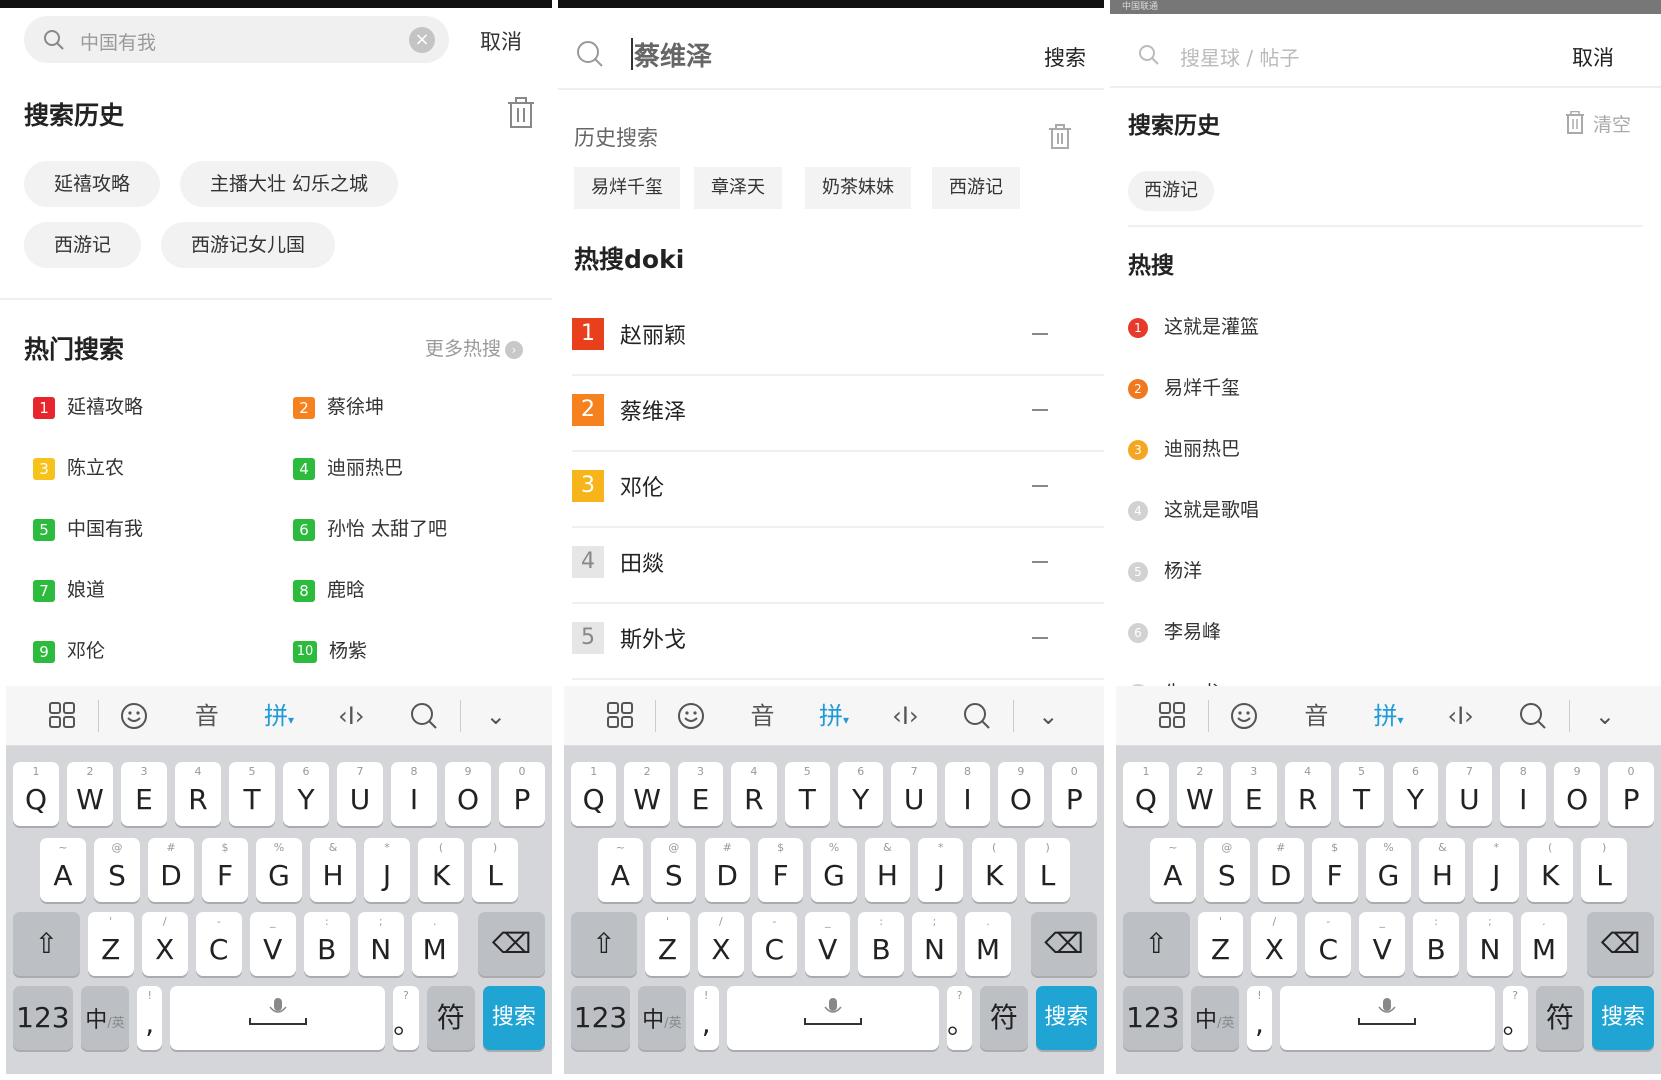  I want to click on more-hot-link: 更多热搜 ›, so click(474, 347).